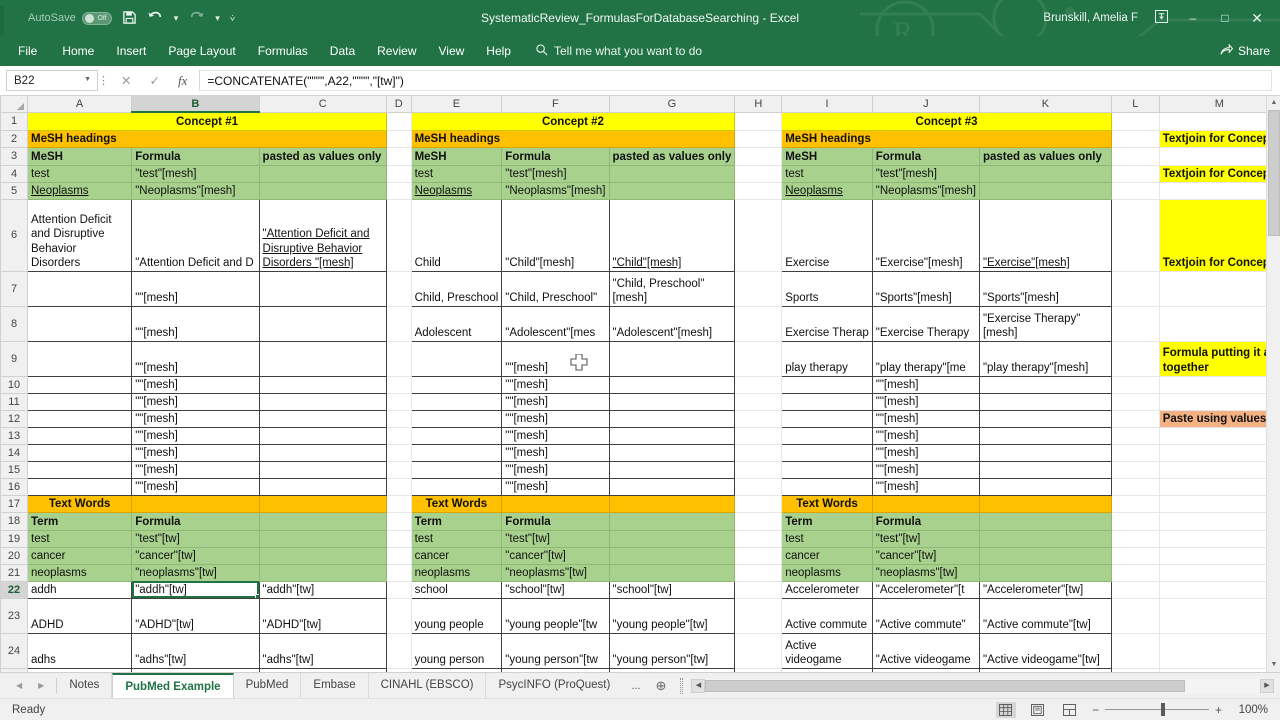  I want to click on cell-I9: play therapy, so click(827, 358).